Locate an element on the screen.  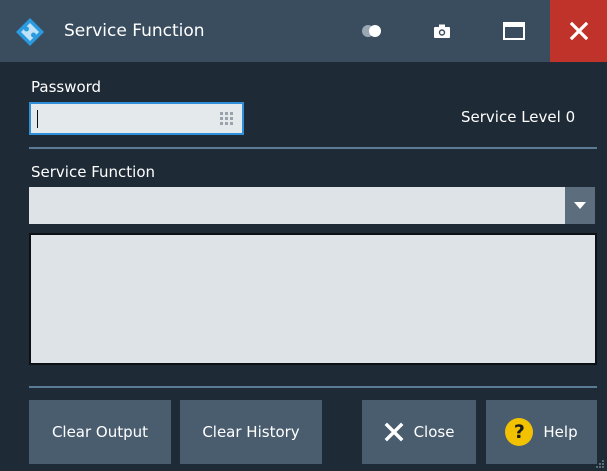
service-function-dropdown-button is located at coordinates (580, 205).